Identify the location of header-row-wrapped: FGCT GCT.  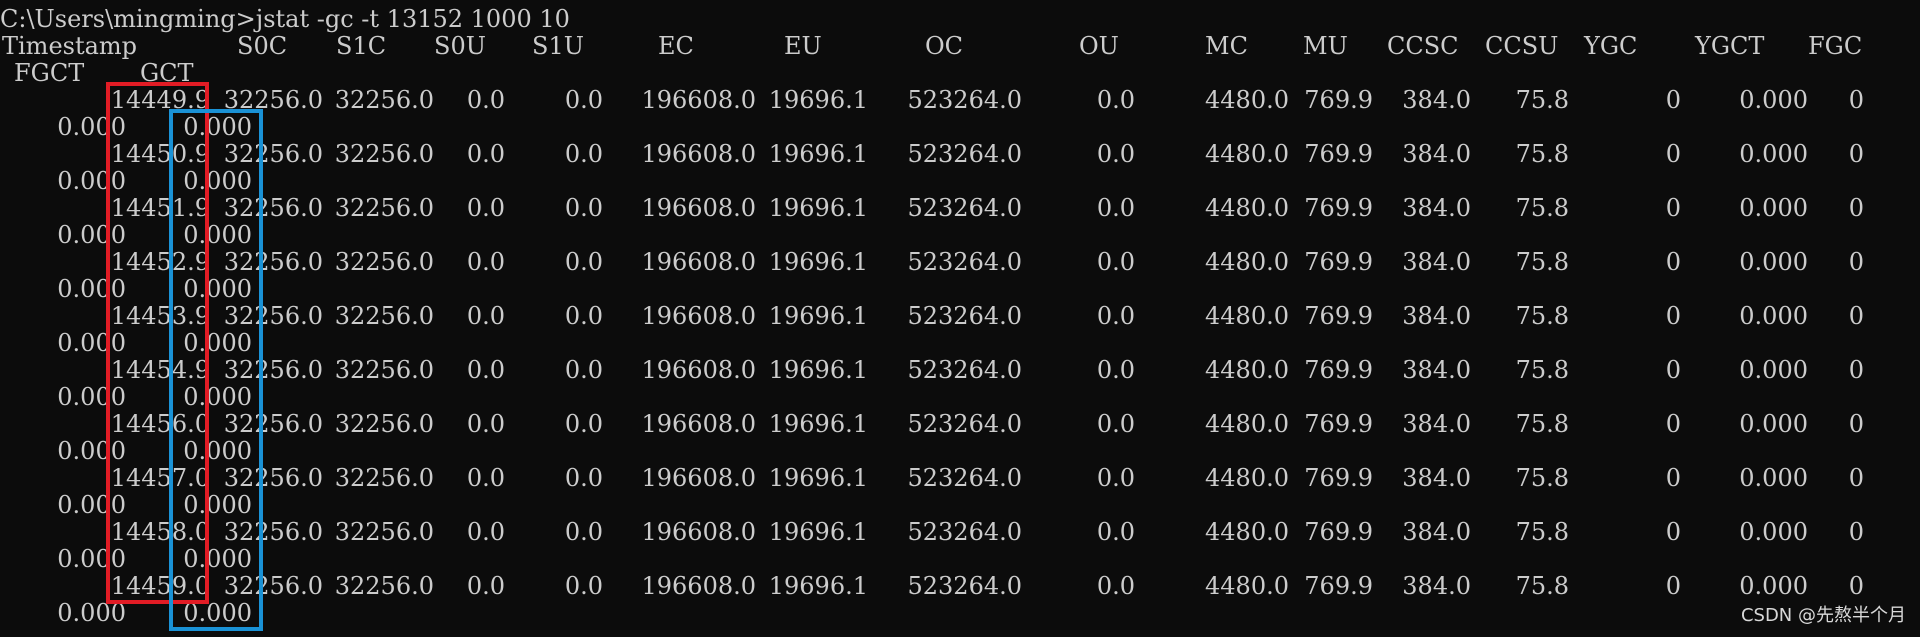
(960, 73).